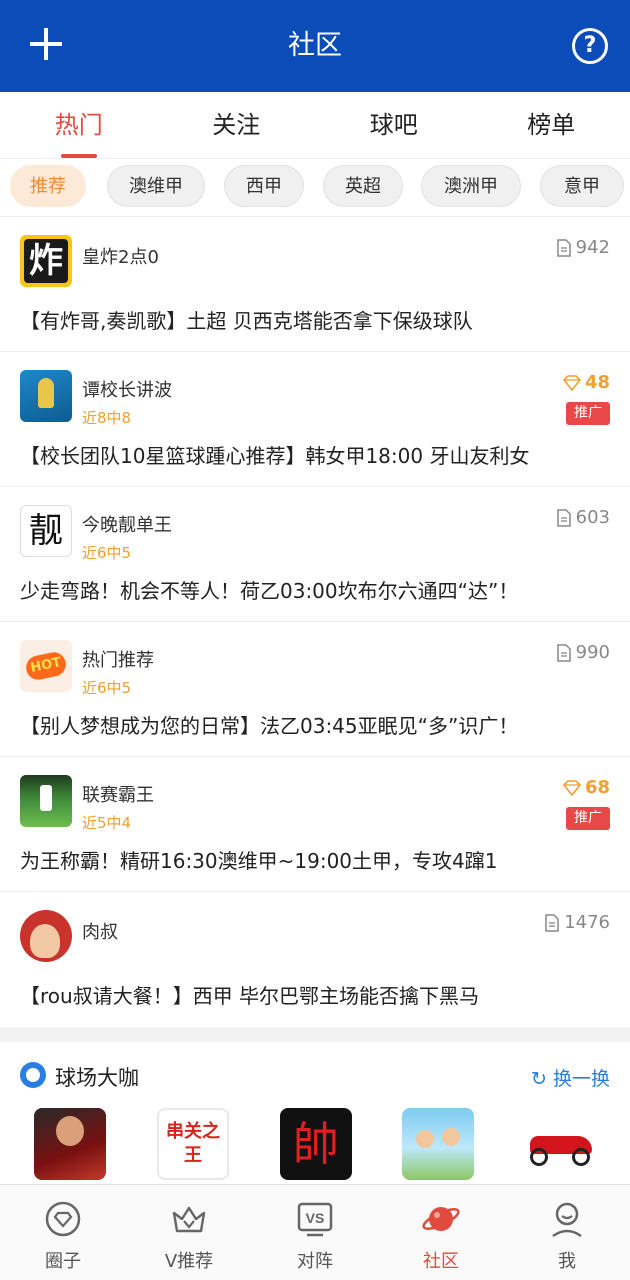  What do you see at coordinates (193, 1144) in the screenshot?
I see `expert-avatar: 串关之王` at bounding box center [193, 1144].